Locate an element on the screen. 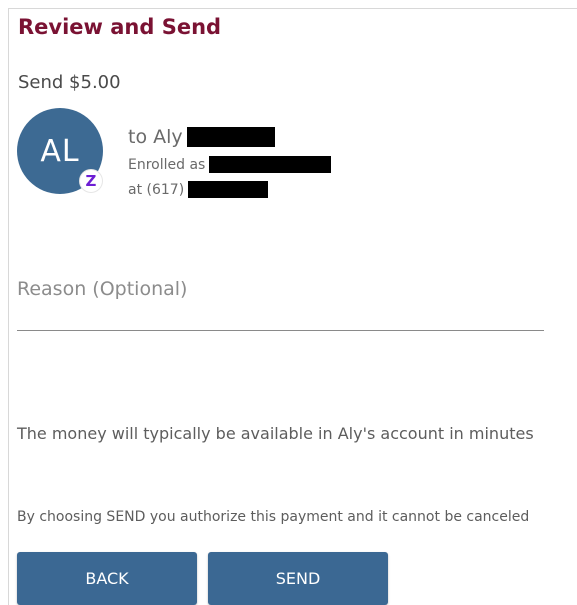 This screenshot has height=605, width=577. reason-field is located at coordinates (280, 304).